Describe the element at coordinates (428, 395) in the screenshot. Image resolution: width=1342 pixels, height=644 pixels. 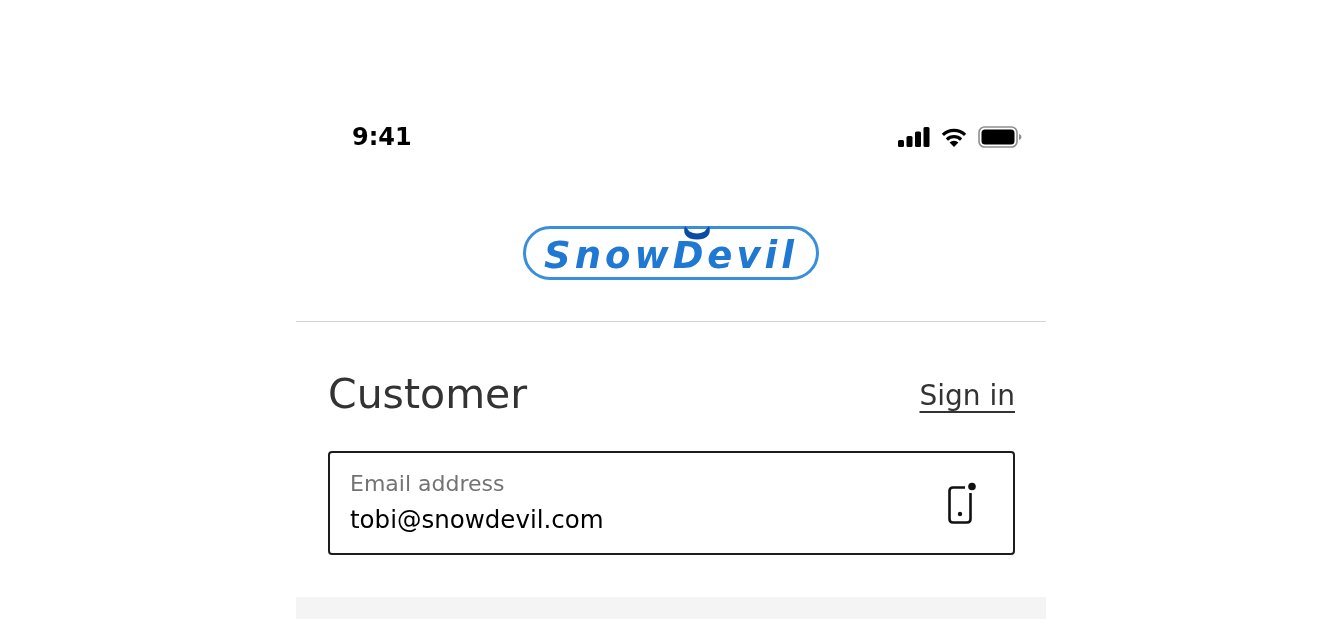
I see `section-title: Customer` at that location.